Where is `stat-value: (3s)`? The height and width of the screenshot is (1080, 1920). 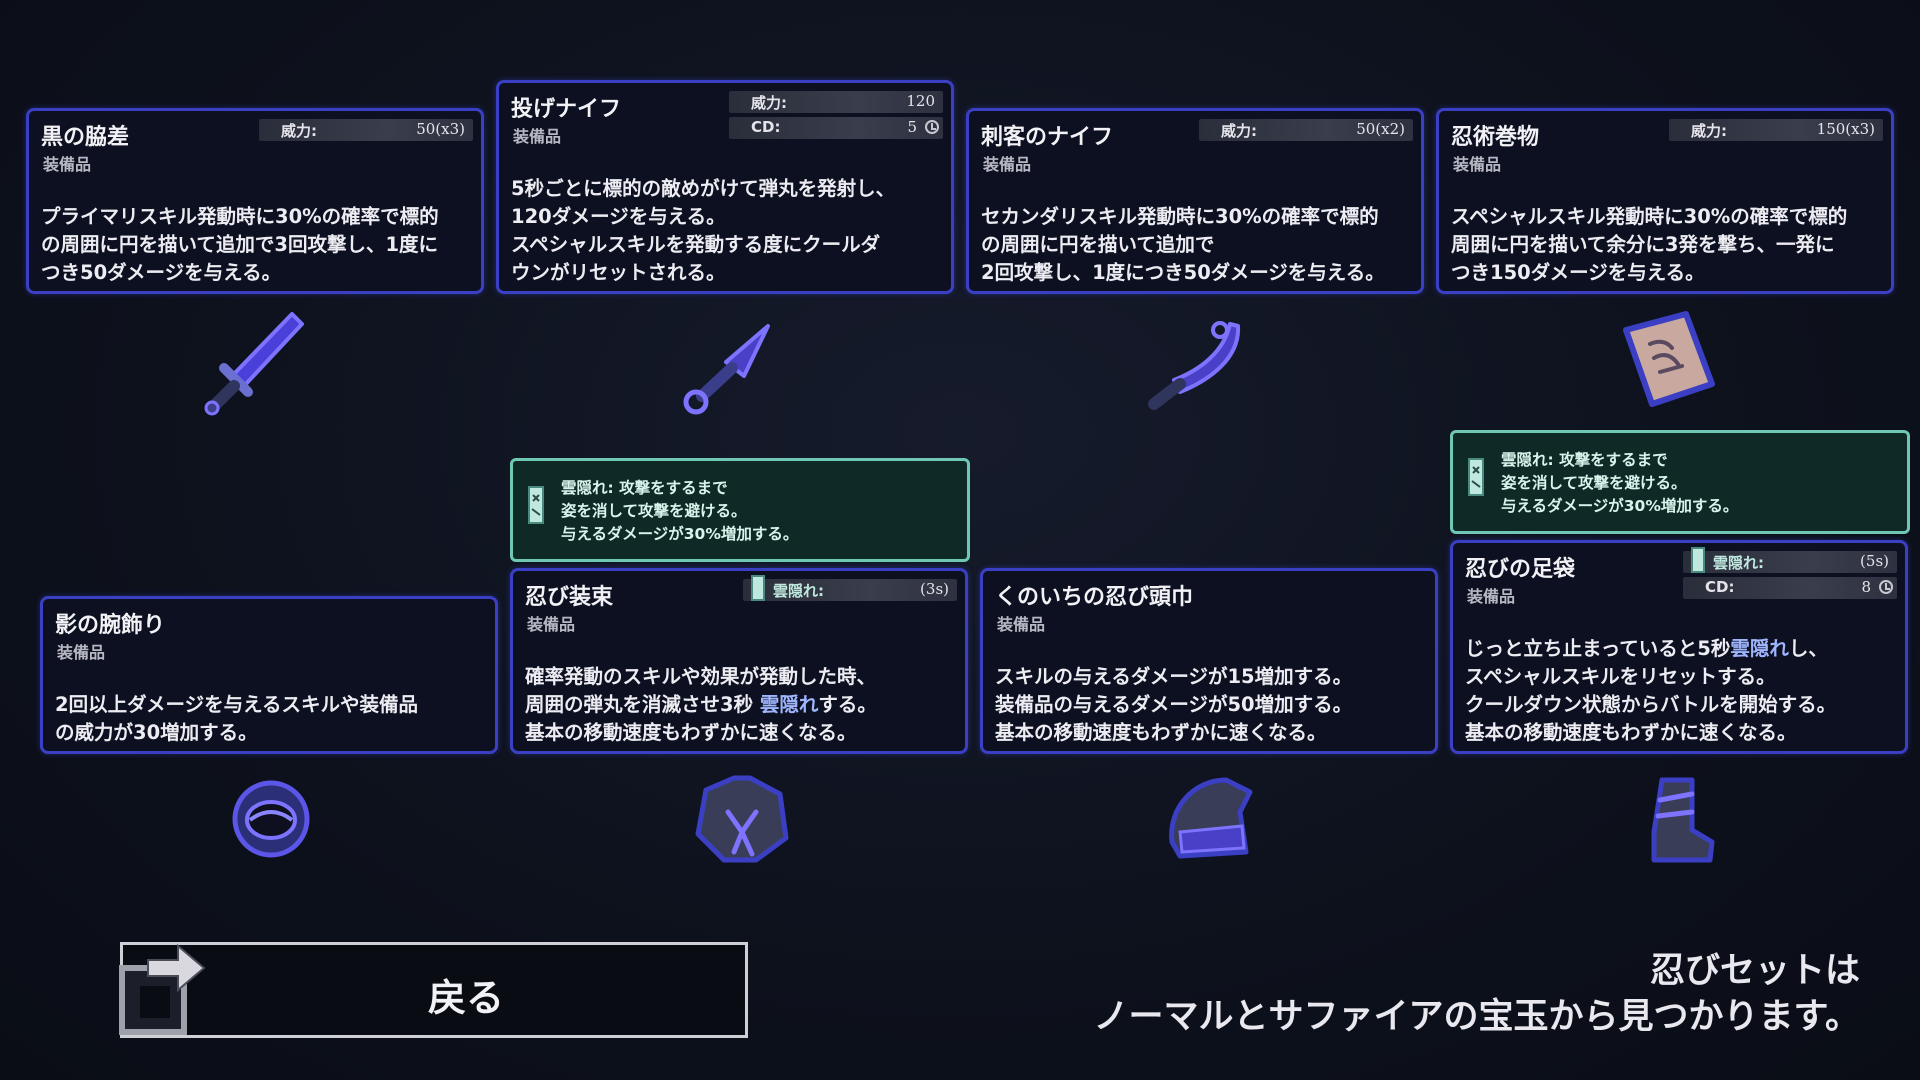 stat-value: (3s) is located at coordinates (934, 589).